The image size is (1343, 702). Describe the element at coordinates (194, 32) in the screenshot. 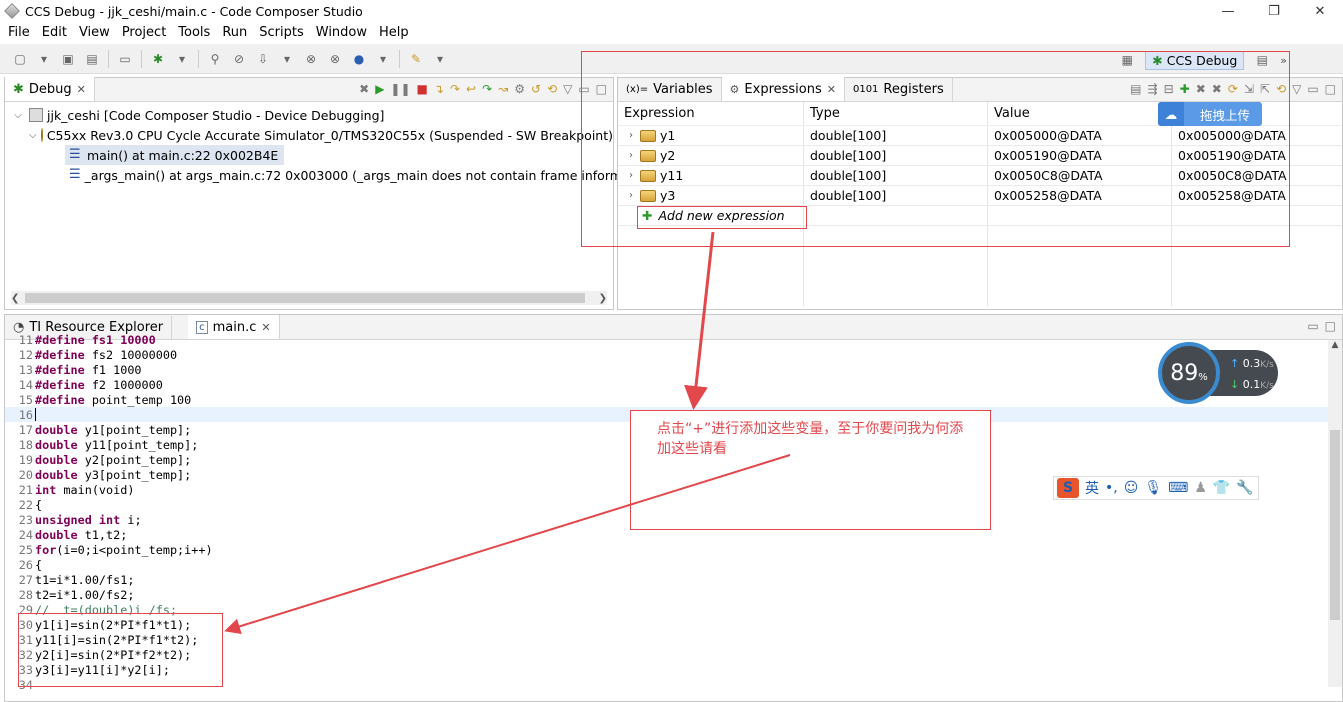

I see `menu-tools: Tools` at that location.